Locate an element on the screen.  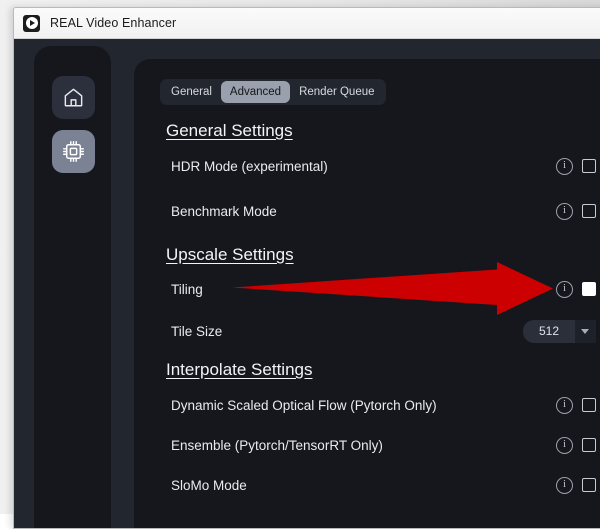
play-icon-ring is located at coordinates (31, 23).